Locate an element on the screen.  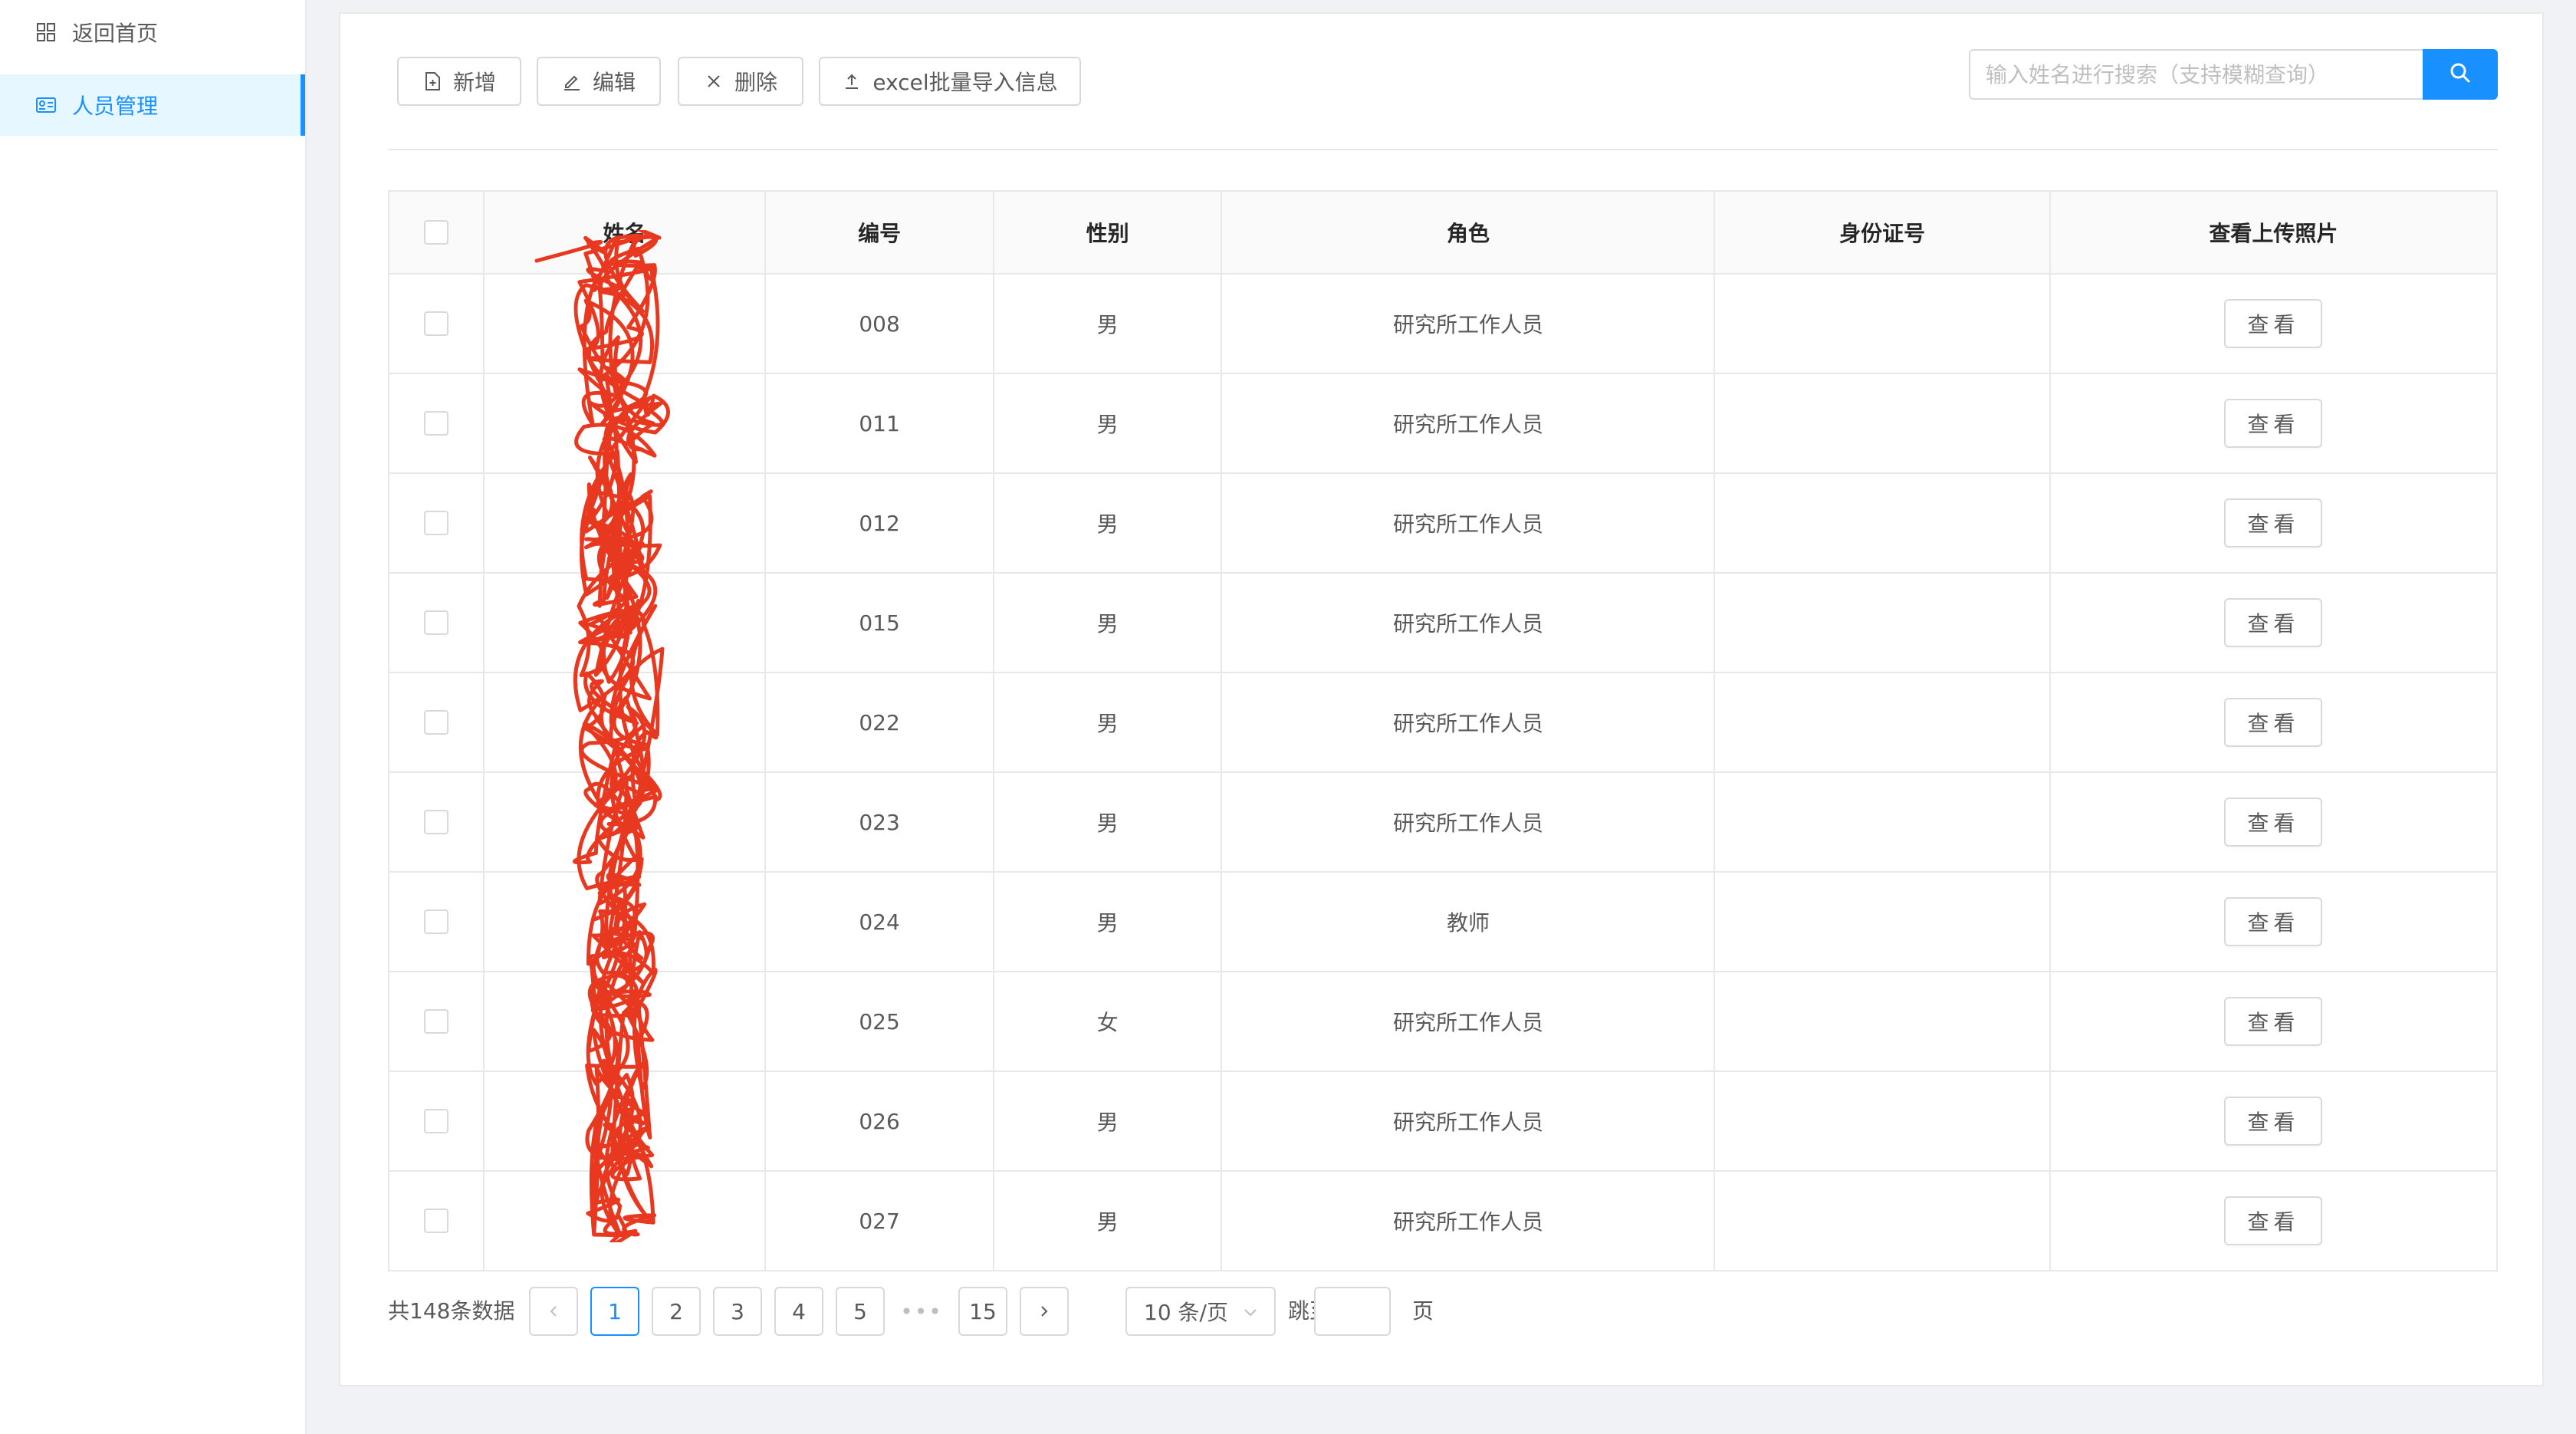
sidebar-item-label: 人员管理 is located at coordinates (115, 106).